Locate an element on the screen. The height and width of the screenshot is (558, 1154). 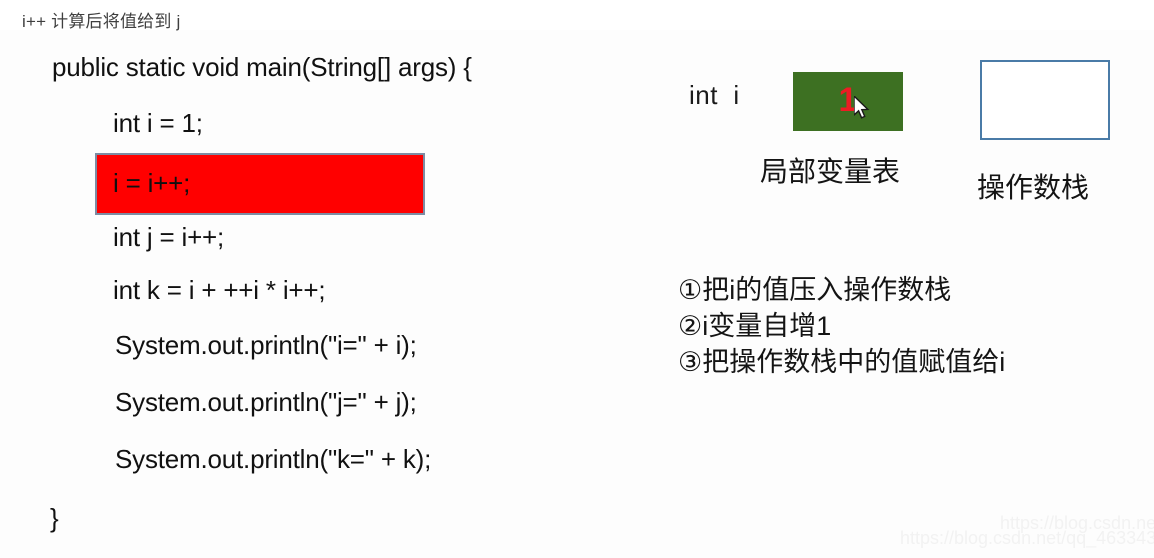
execution-step-3: ③把操作数栈中的值赋值给i is located at coordinates (842, 362).